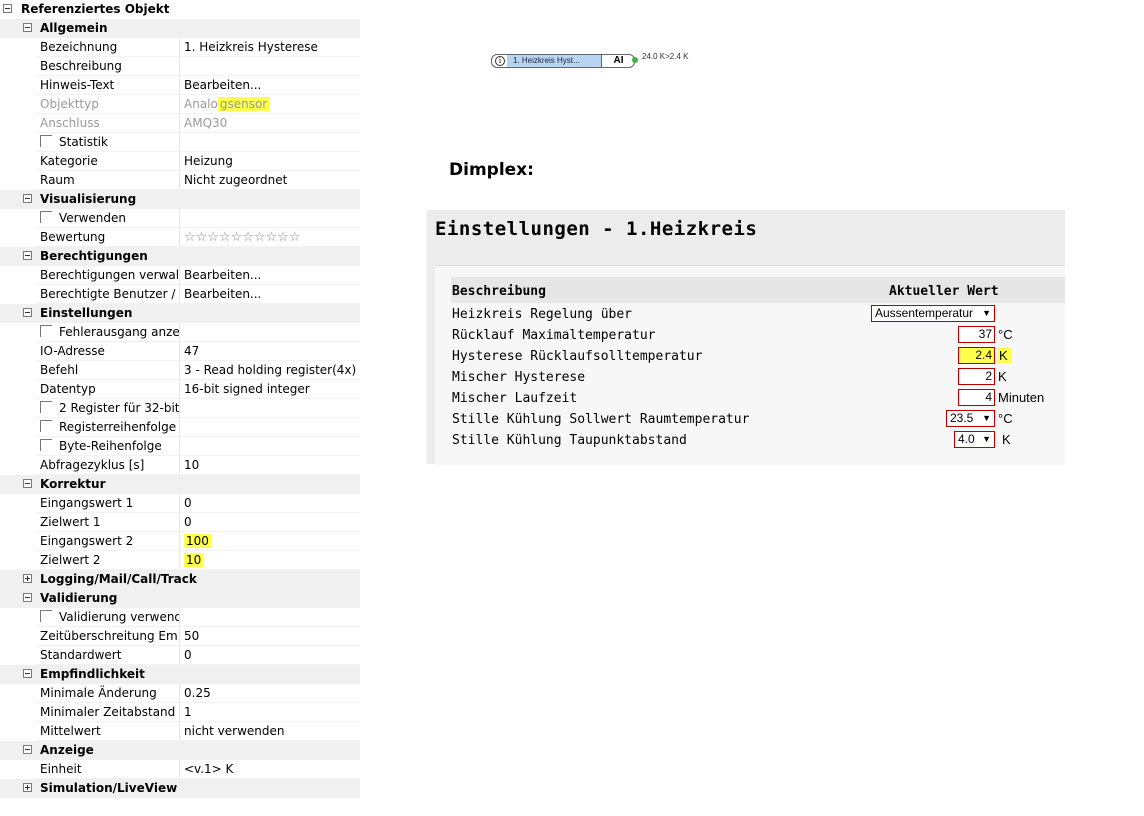  Describe the element at coordinates (180, 598) in the screenshot. I see `category-validierung: Validierung` at that location.